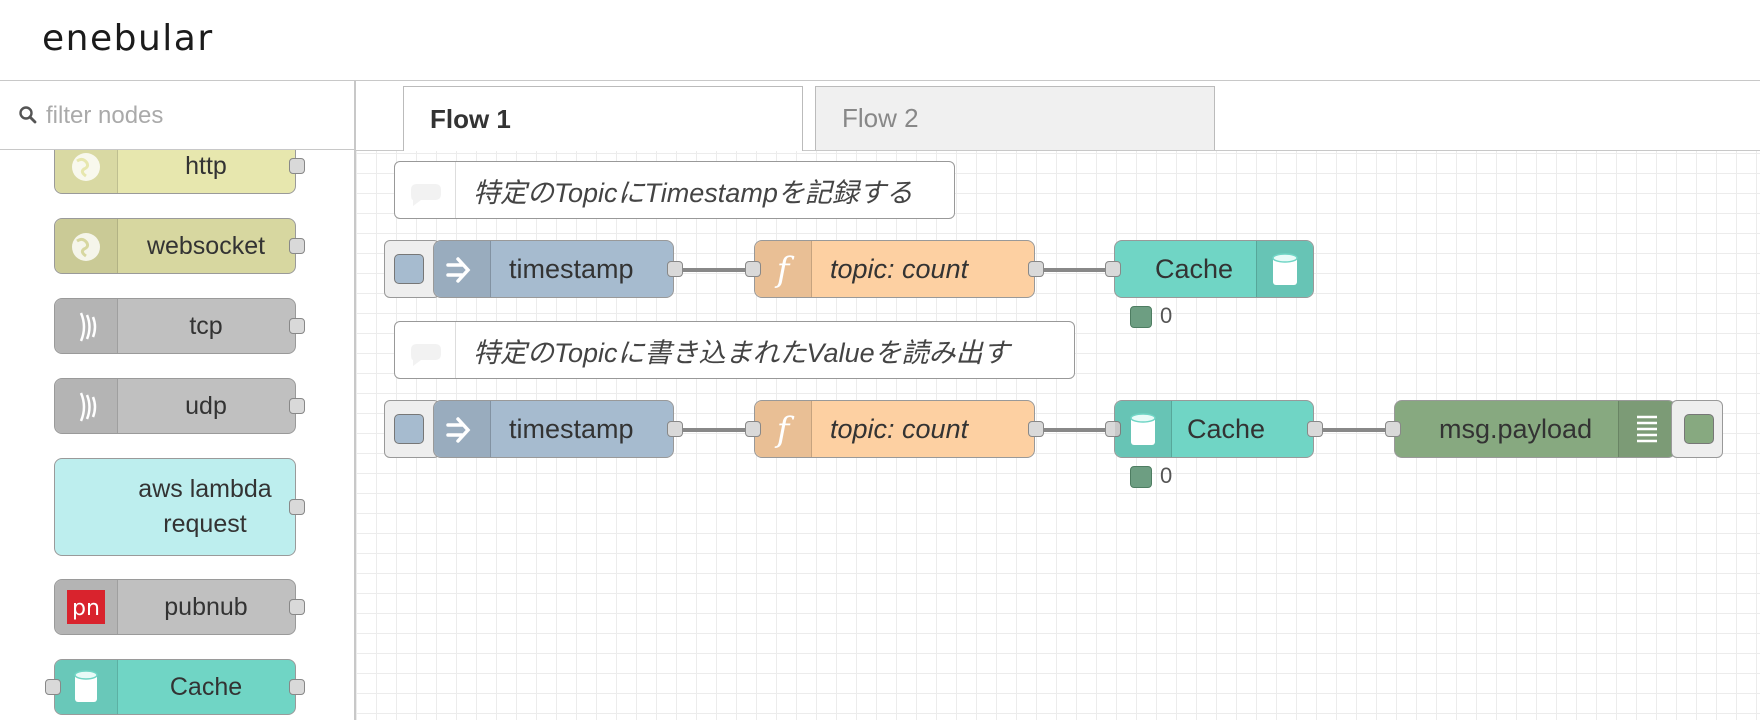 Image resolution: width=1760 pixels, height=720 pixels. I want to click on palette-node-label: udp, so click(206, 405).